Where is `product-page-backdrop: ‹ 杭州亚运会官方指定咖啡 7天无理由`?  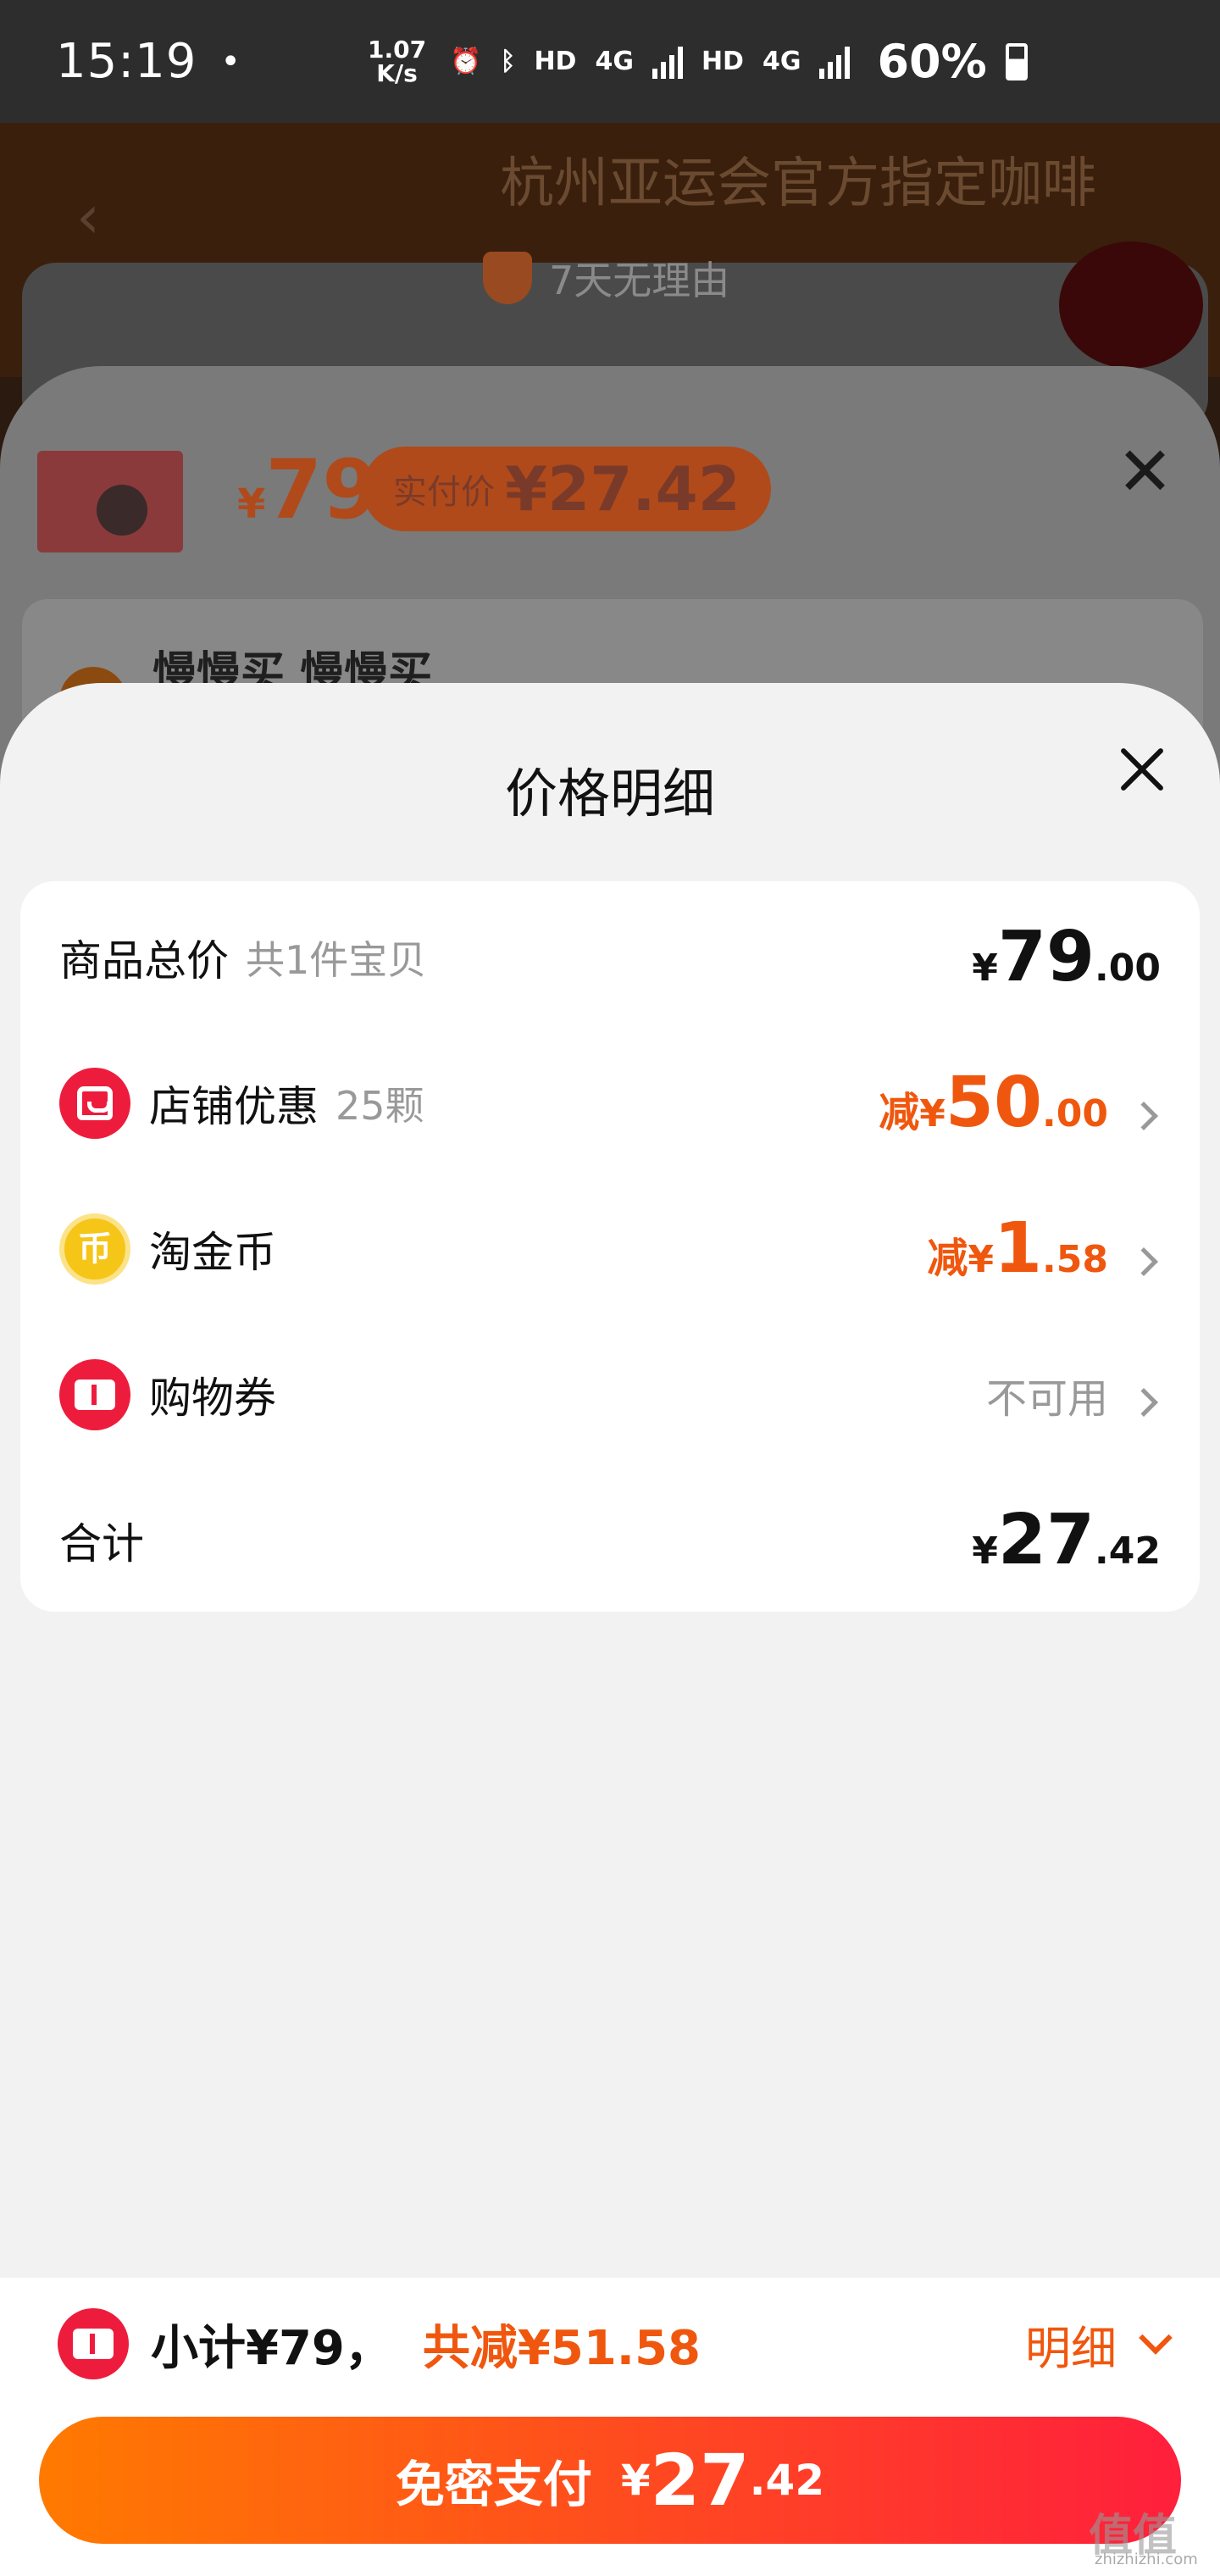 product-page-backdrop: ‹ 杭州亚运会官方指定咖啡 7天无理由 is located at coordinates (610, 277).